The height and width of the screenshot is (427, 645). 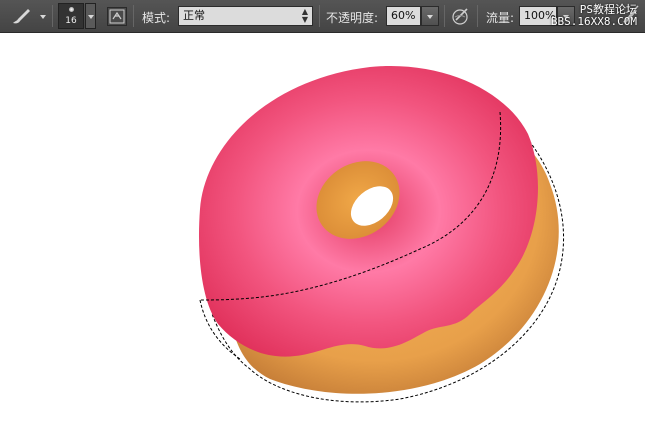 I want to click on opacity-slider-button, so click(x=430, y=16).